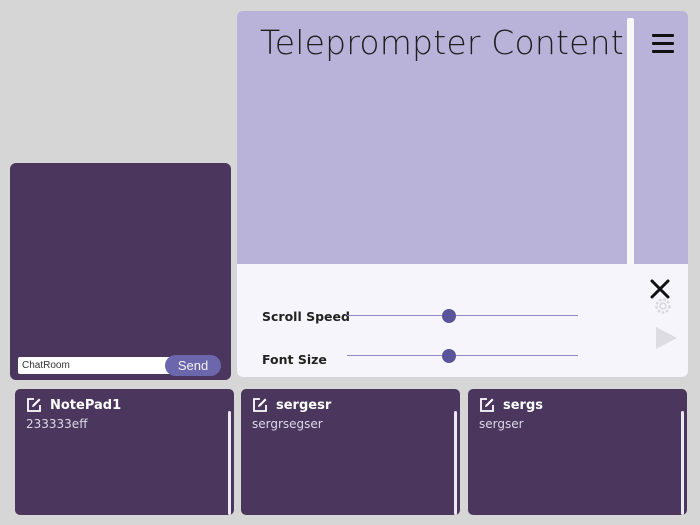  Describe the element at coordinates (56, 424) in the screenshot. I see `notepad-content: 233333eff` at that location.